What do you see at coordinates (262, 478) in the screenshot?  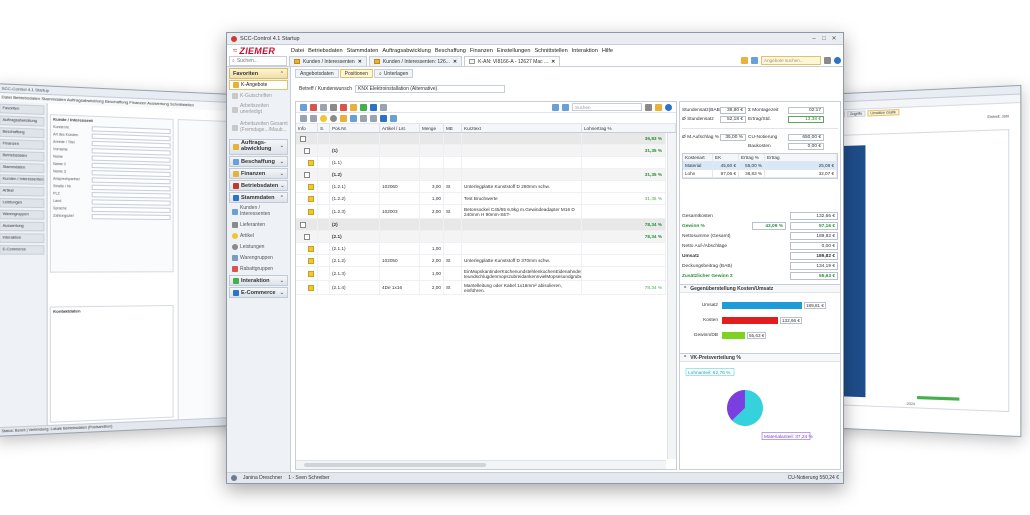 I see `status-user: Janina Dreschner` at bounding box center [262, 478].